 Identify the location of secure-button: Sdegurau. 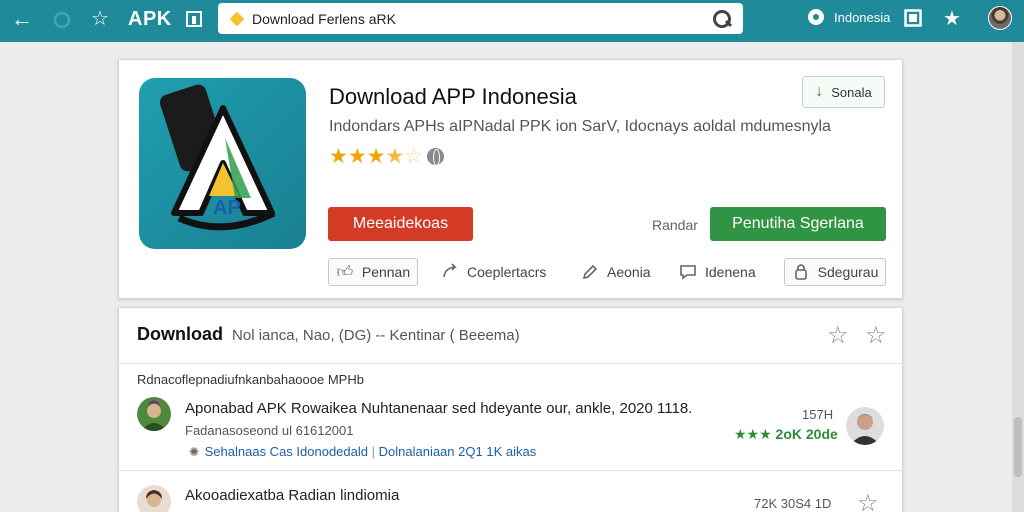
(835, 272).